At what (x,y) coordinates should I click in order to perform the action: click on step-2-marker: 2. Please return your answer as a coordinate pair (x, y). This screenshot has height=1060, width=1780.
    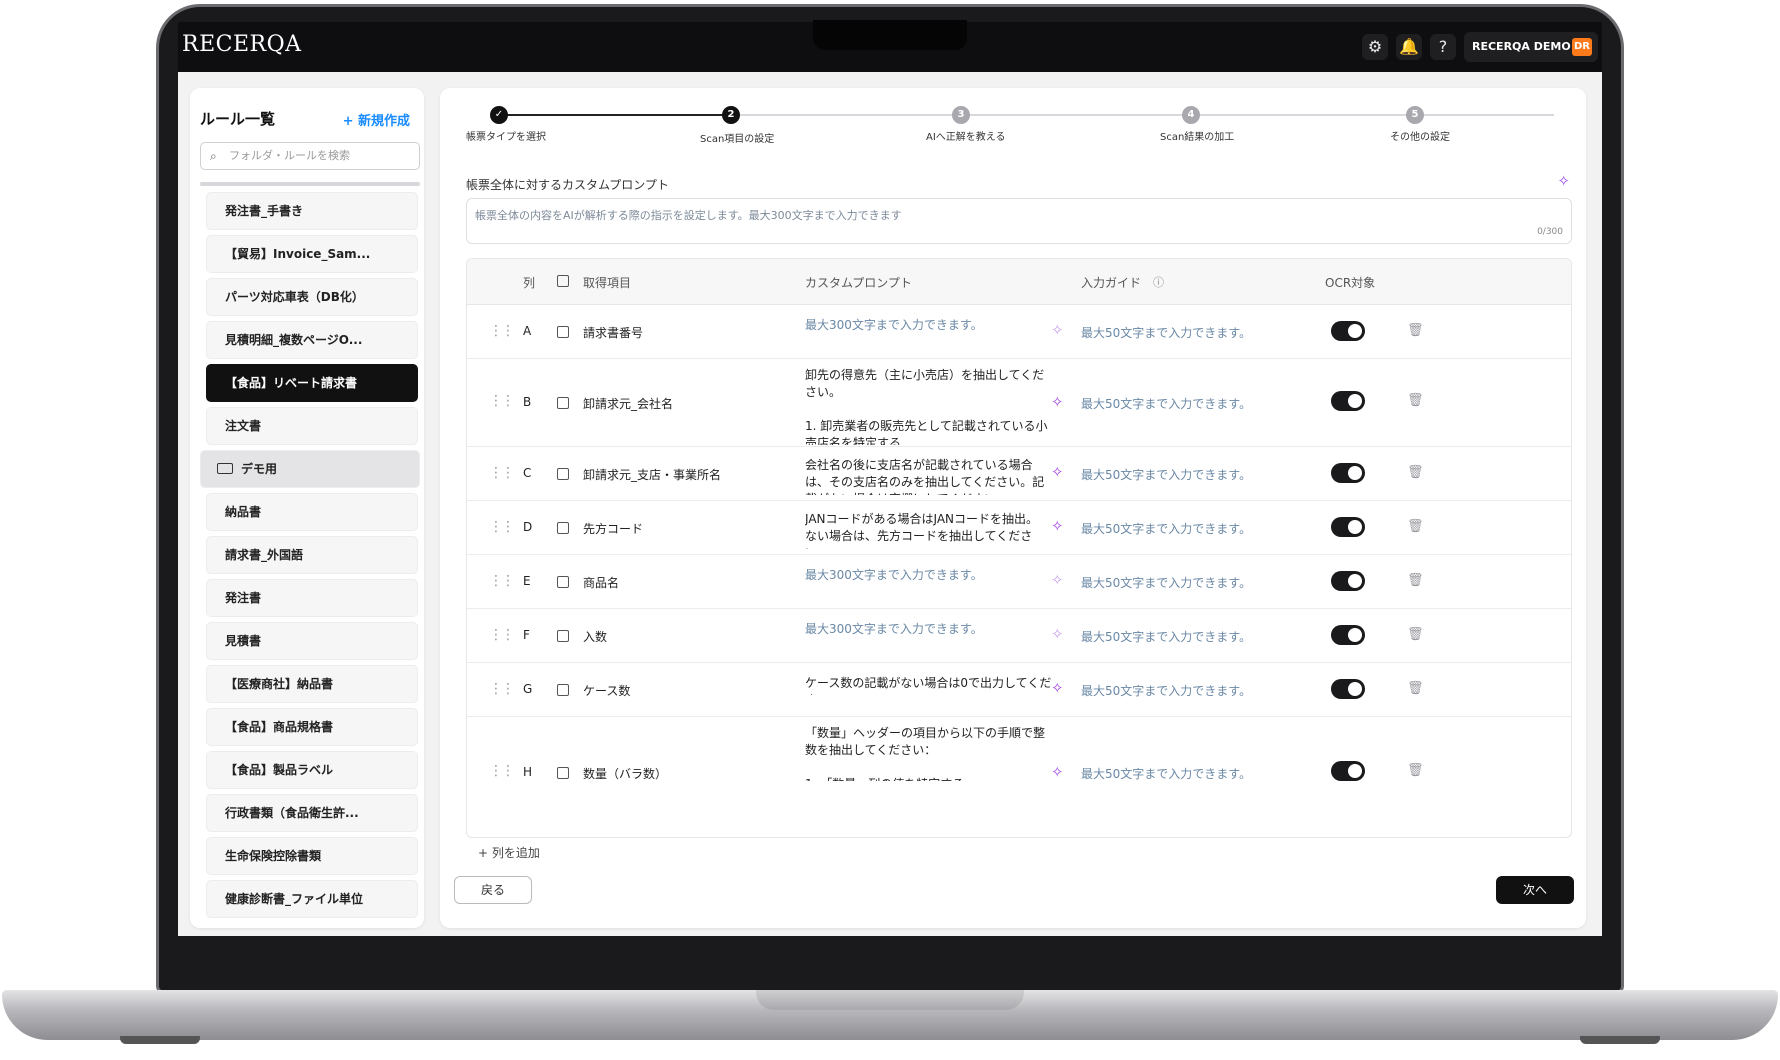
    Looking at the image, I should click on (731, 115).